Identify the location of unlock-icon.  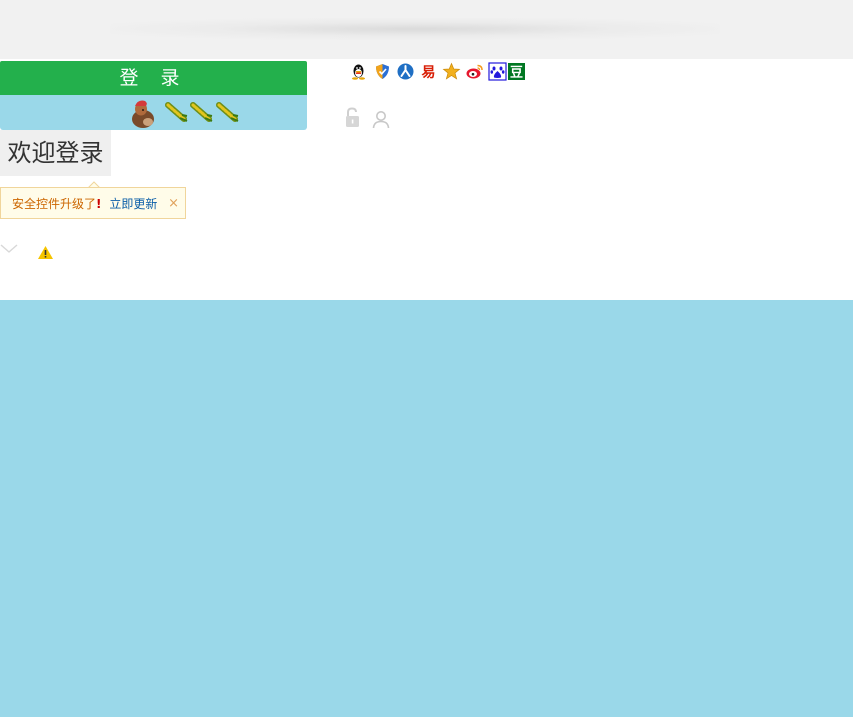
(352, 117).